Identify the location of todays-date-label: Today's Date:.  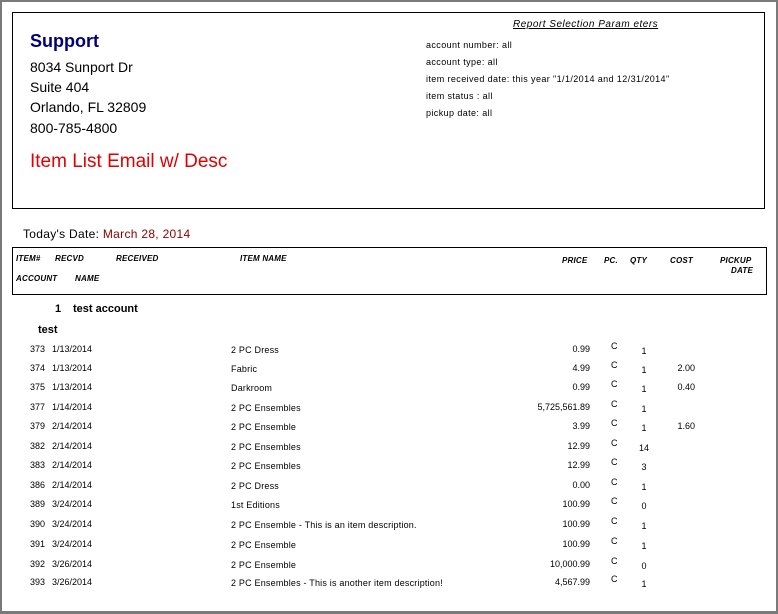
(61, 234).